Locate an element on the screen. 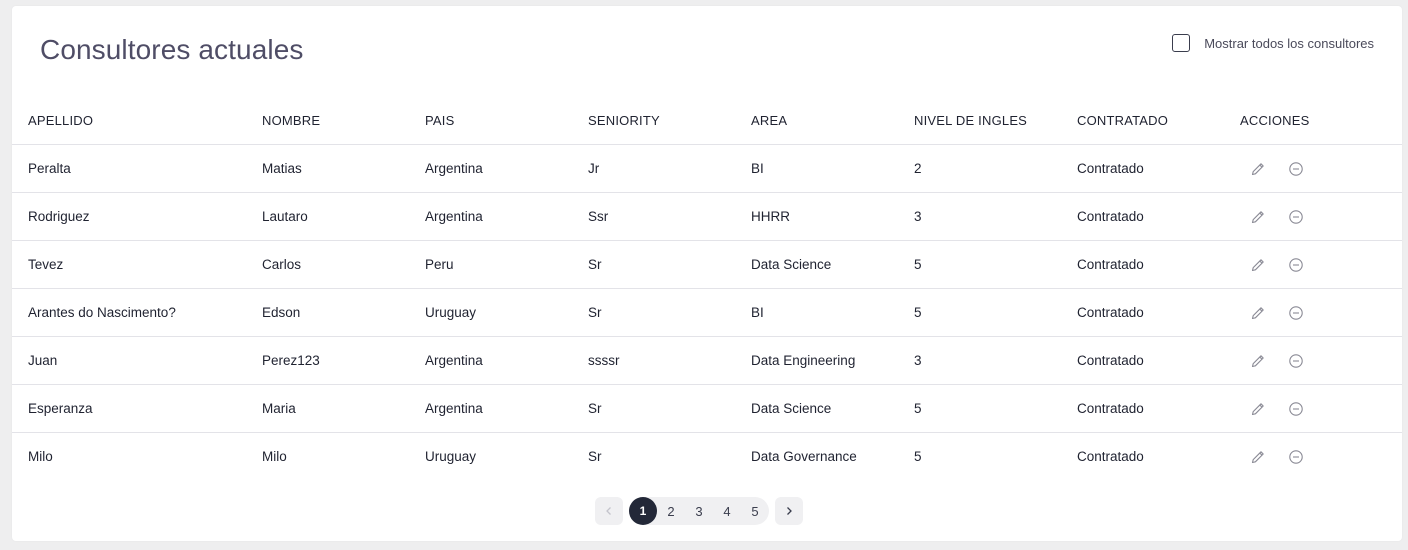 This screenshot has width=1408, height=550. cell-apellido: Juan is located at coordinates (137, 360).